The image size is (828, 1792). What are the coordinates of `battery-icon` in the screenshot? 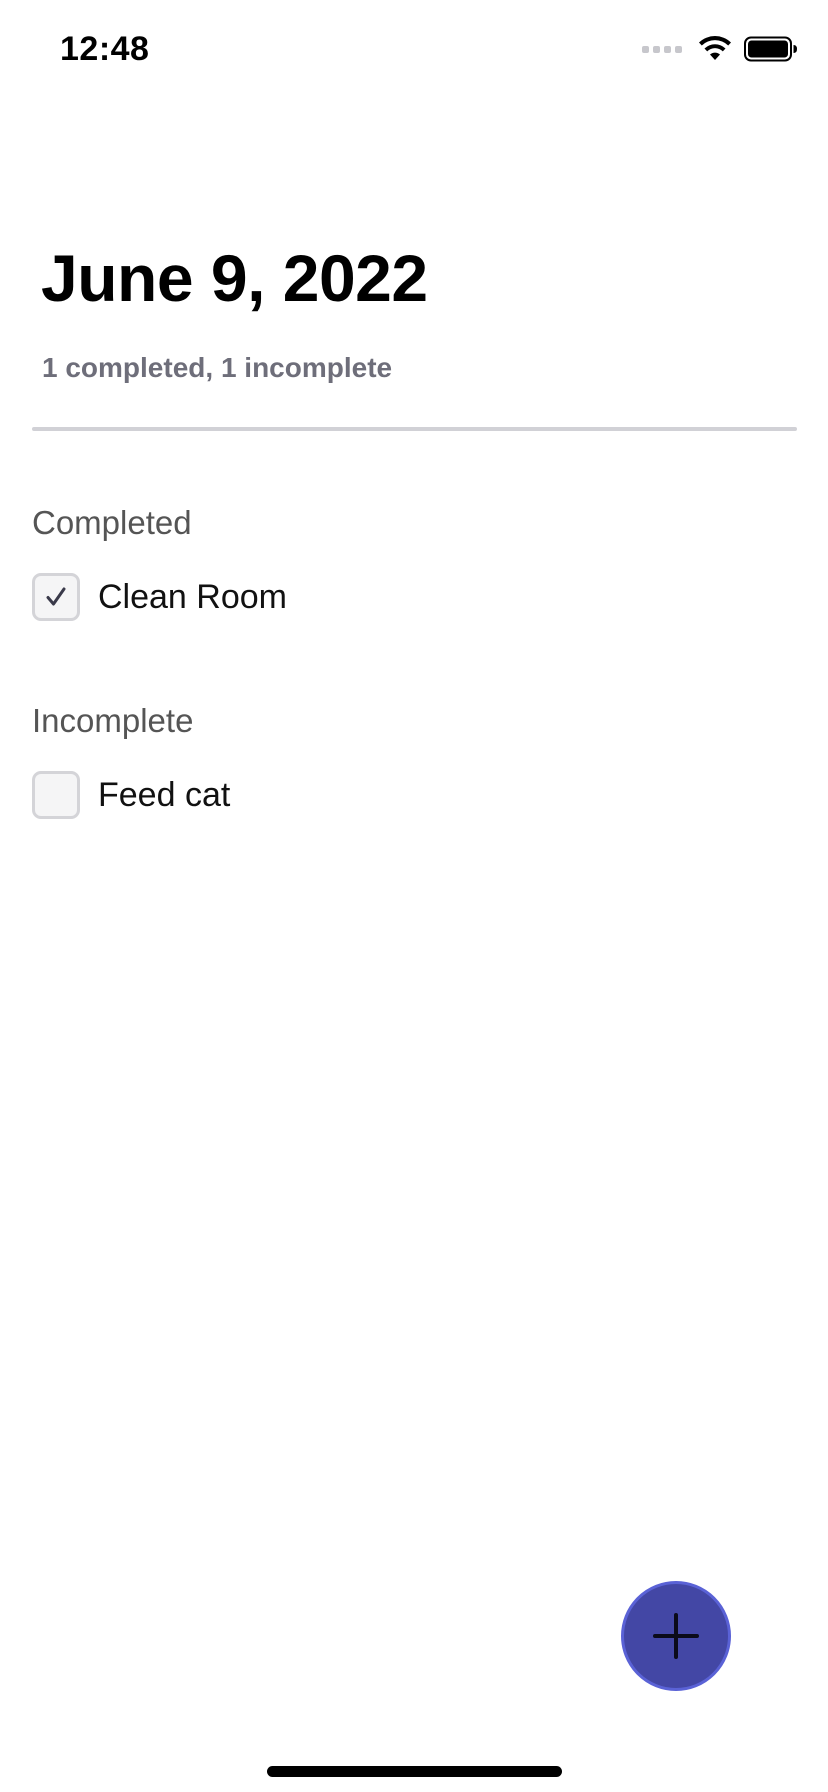 It's located at (770, 49).